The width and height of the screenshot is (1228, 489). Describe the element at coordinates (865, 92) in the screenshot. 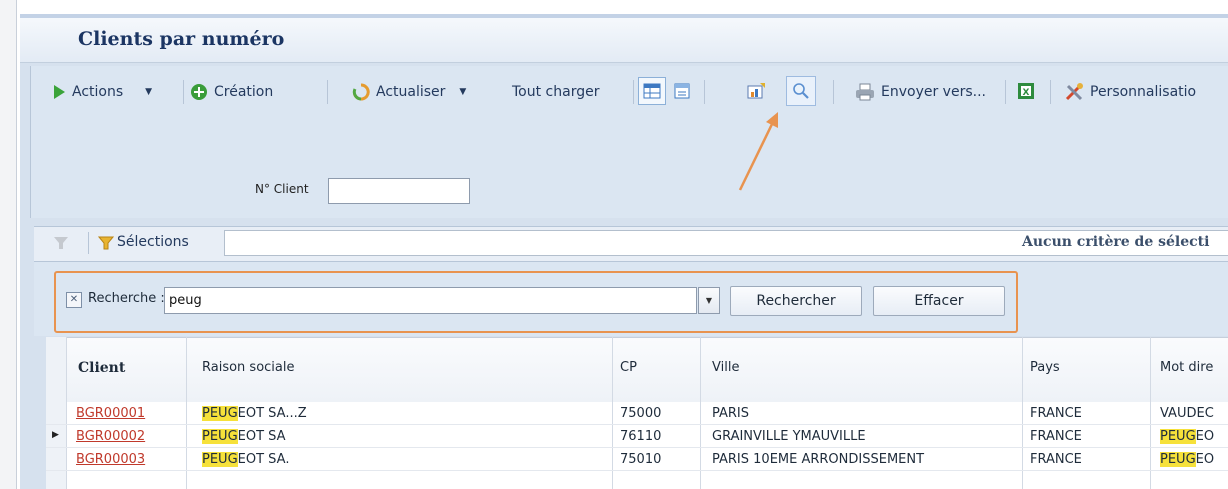

I see `printer-icon` at that location.